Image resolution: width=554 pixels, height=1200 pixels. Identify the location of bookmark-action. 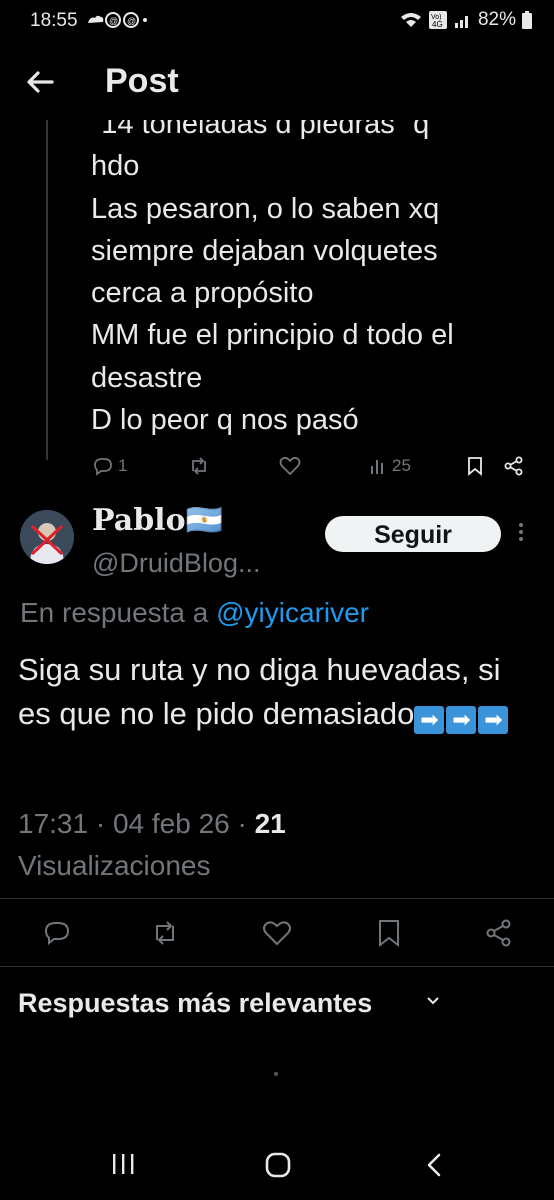
(475, 466).